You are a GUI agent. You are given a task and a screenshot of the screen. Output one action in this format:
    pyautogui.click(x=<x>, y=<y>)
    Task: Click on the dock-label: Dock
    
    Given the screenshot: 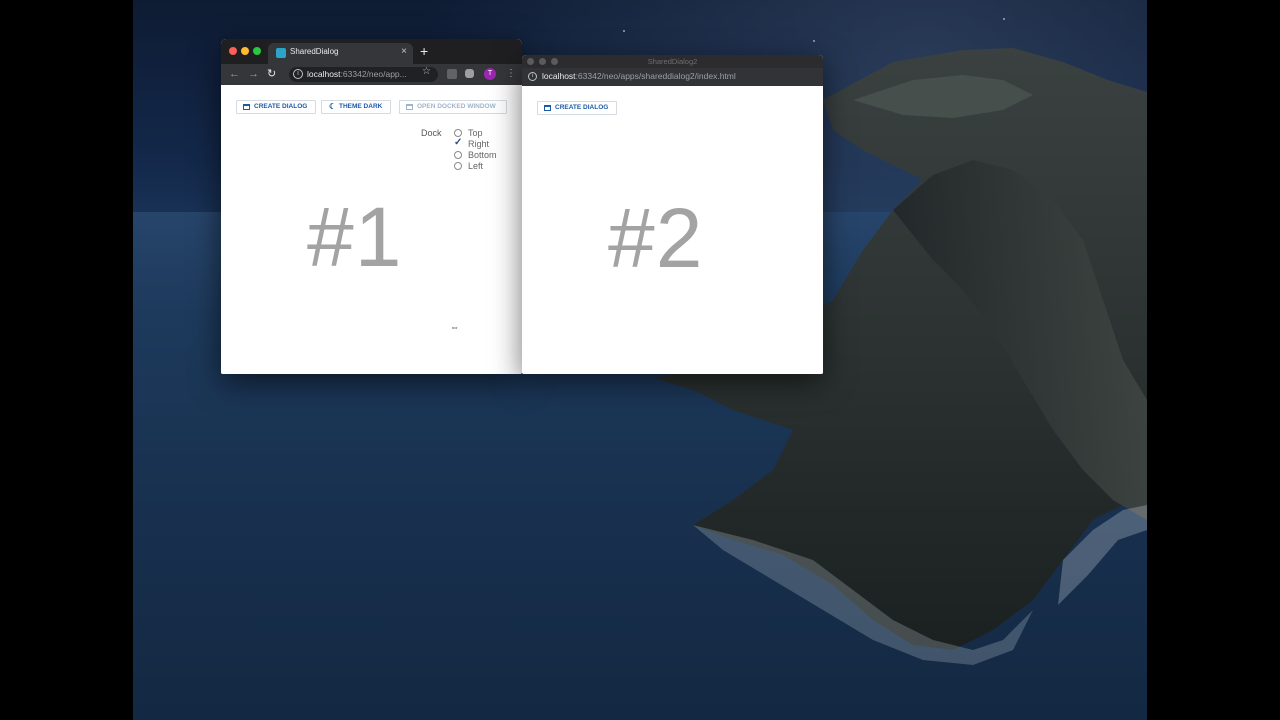 What is the action you would take?
    pyautogui.click(x=431, y=133)
    